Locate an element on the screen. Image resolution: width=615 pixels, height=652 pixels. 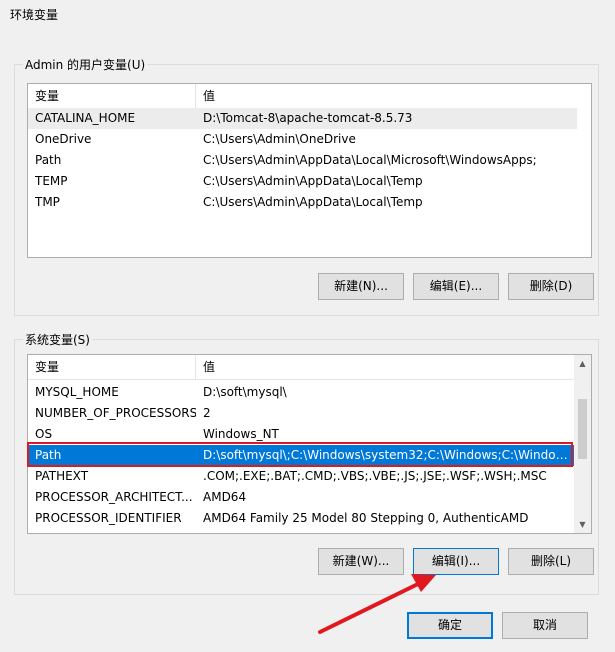
chevron-down-icon: ▼ is located at coordinates (582, 524).